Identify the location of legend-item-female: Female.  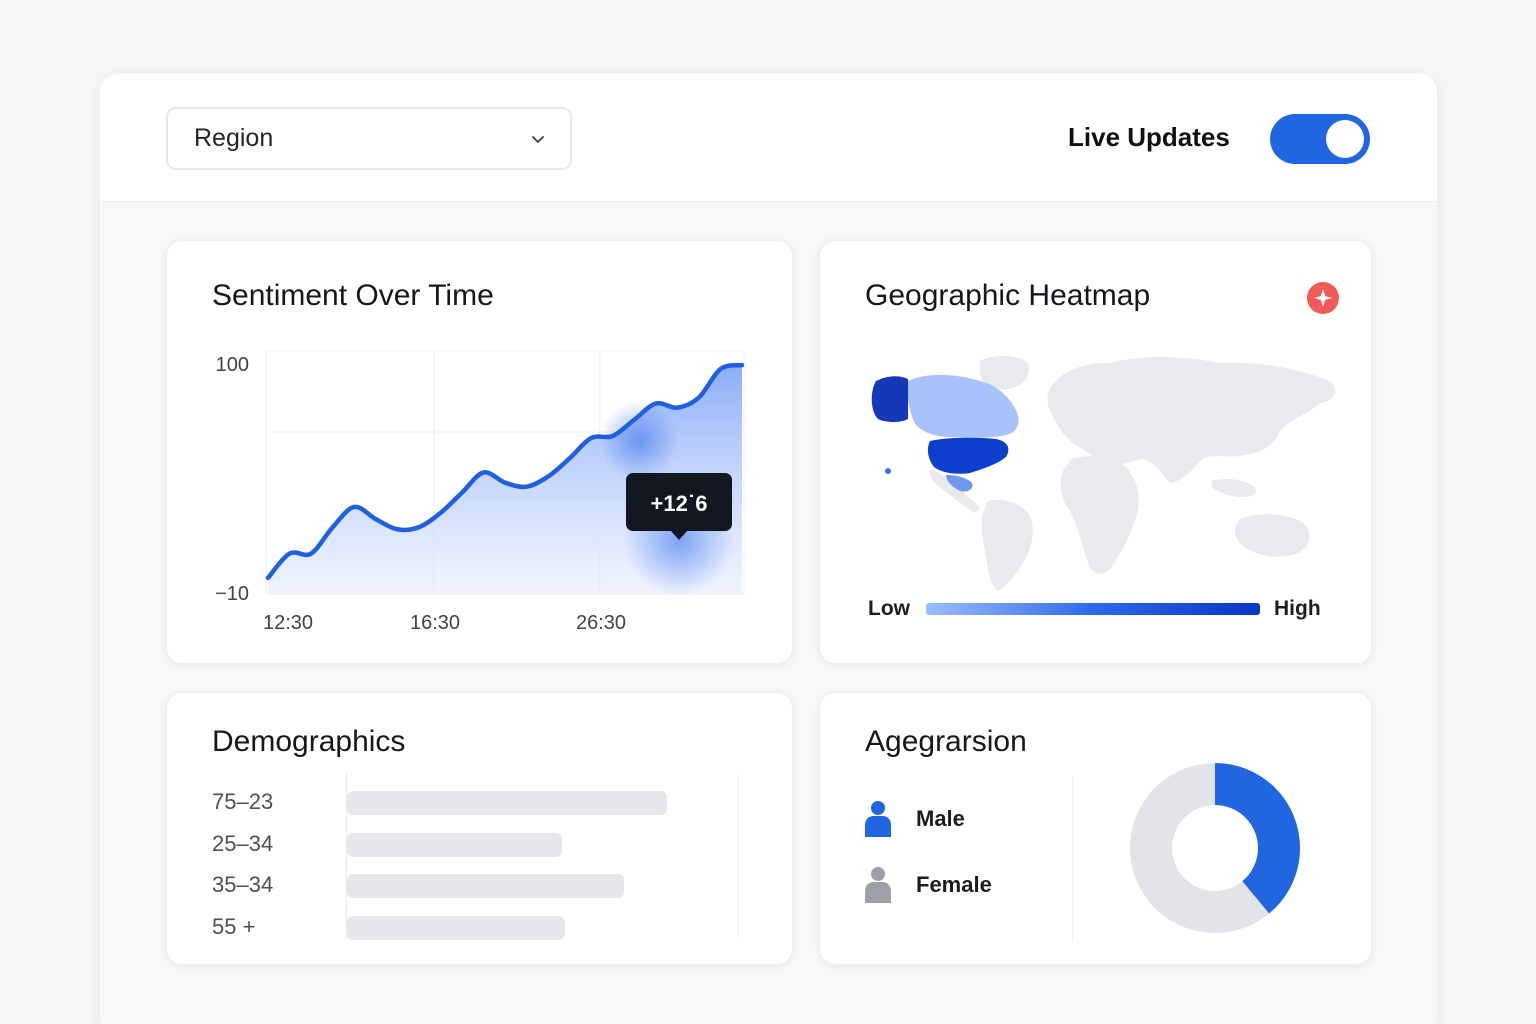
(928, 885).